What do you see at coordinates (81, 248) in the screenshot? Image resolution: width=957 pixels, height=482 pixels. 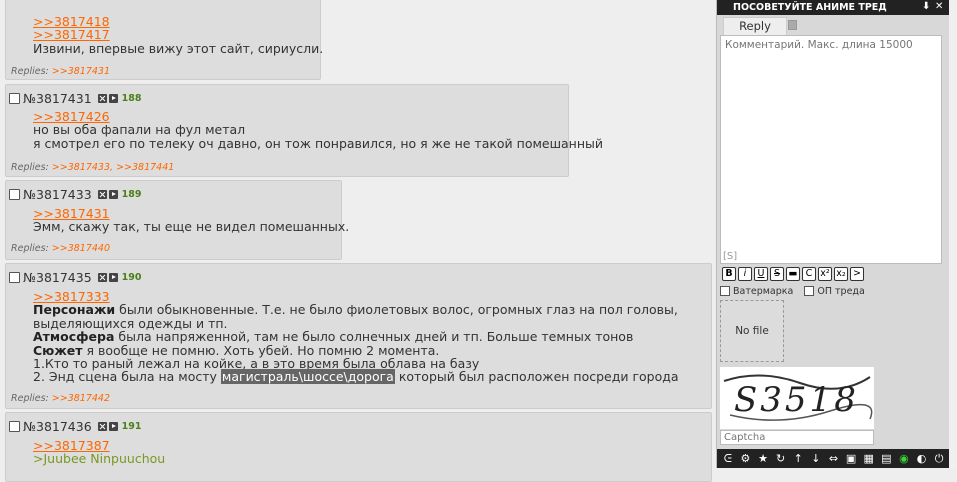 I see `reply-link: >>3817440` at bounding box center [81, 248].